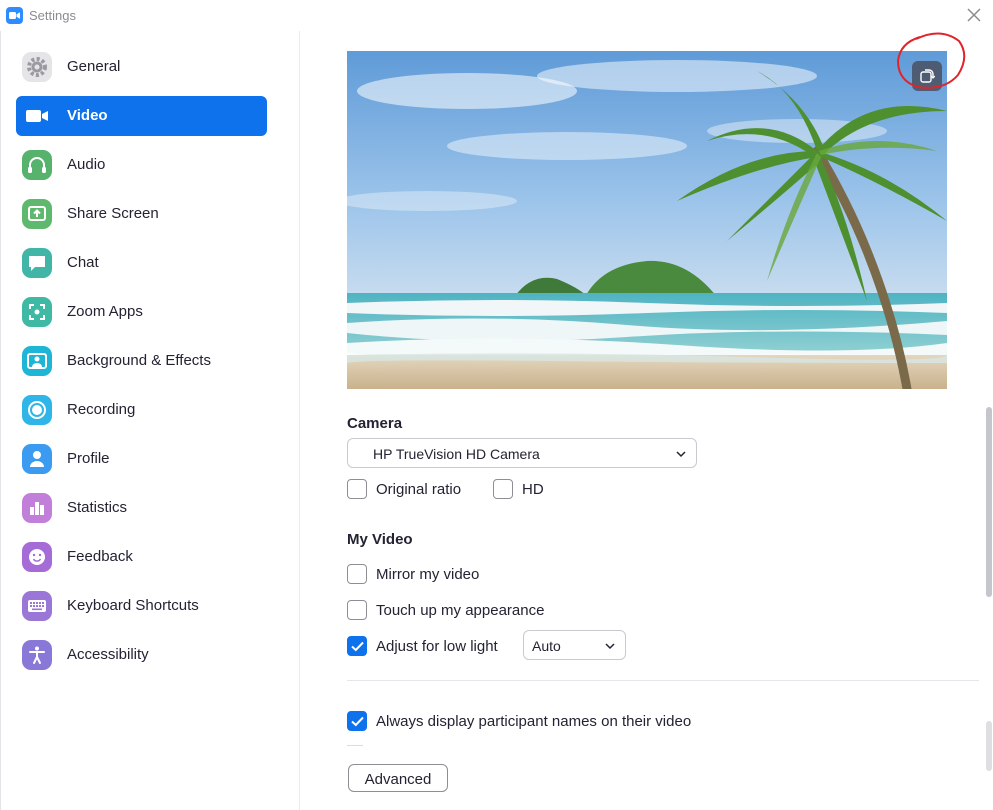  I want to click on sidebar-item-keyboard-shortcuts: Keyboard Shortcuts, so click(141, 606).